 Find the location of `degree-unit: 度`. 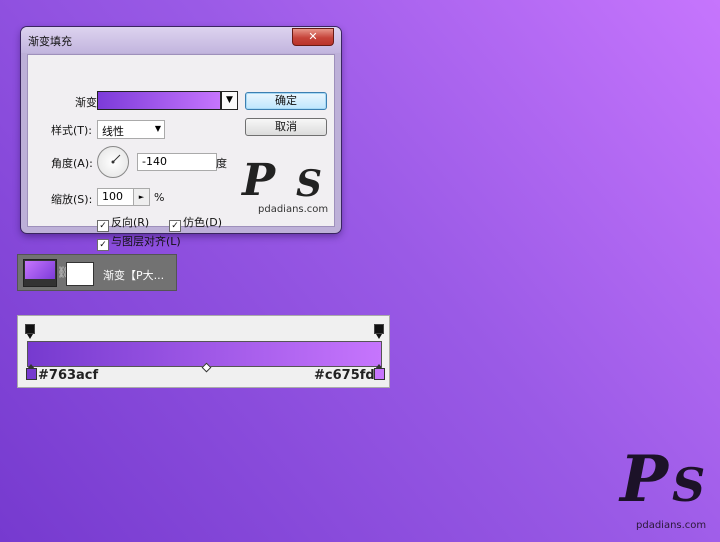

degree-unit: 度 is located at coordinates (221, 163).